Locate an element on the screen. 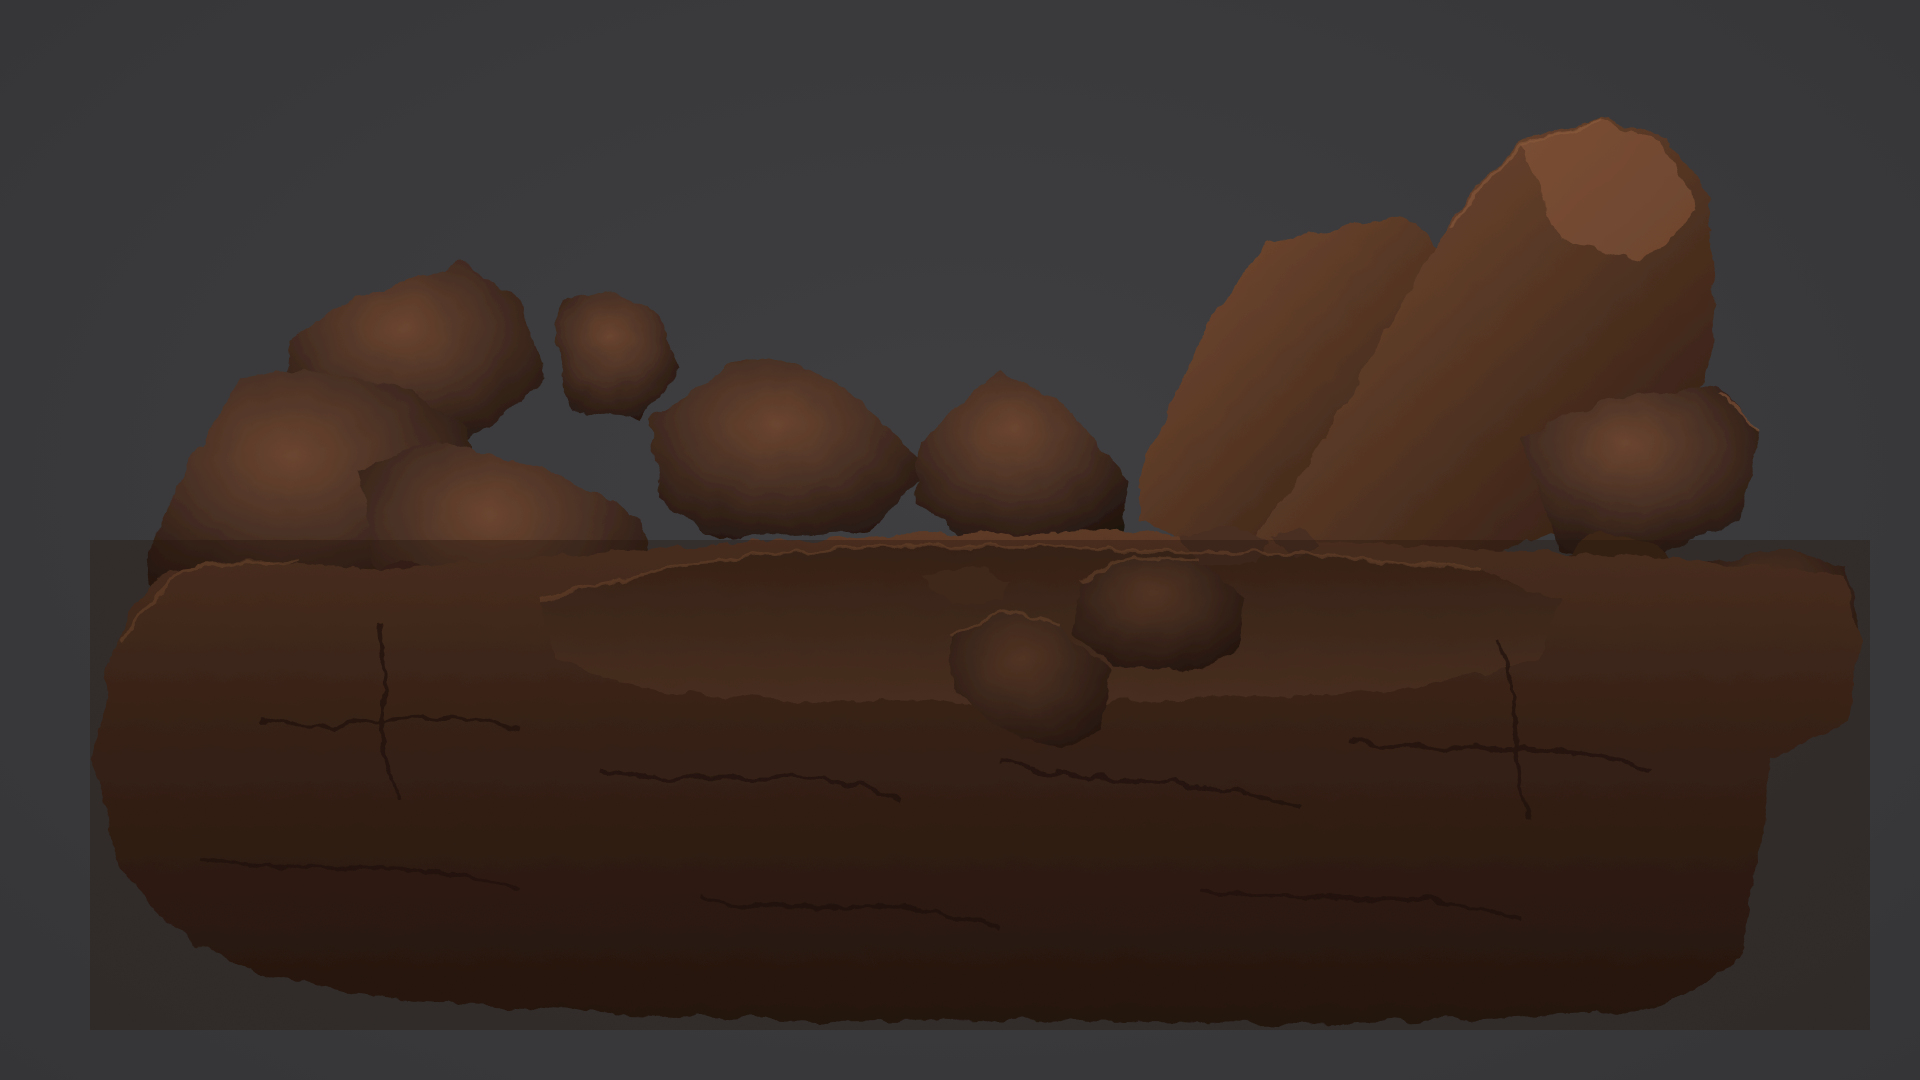 This screenshot has width=1920, height=1080. rock-back-center is located at coordinates (790, 450).